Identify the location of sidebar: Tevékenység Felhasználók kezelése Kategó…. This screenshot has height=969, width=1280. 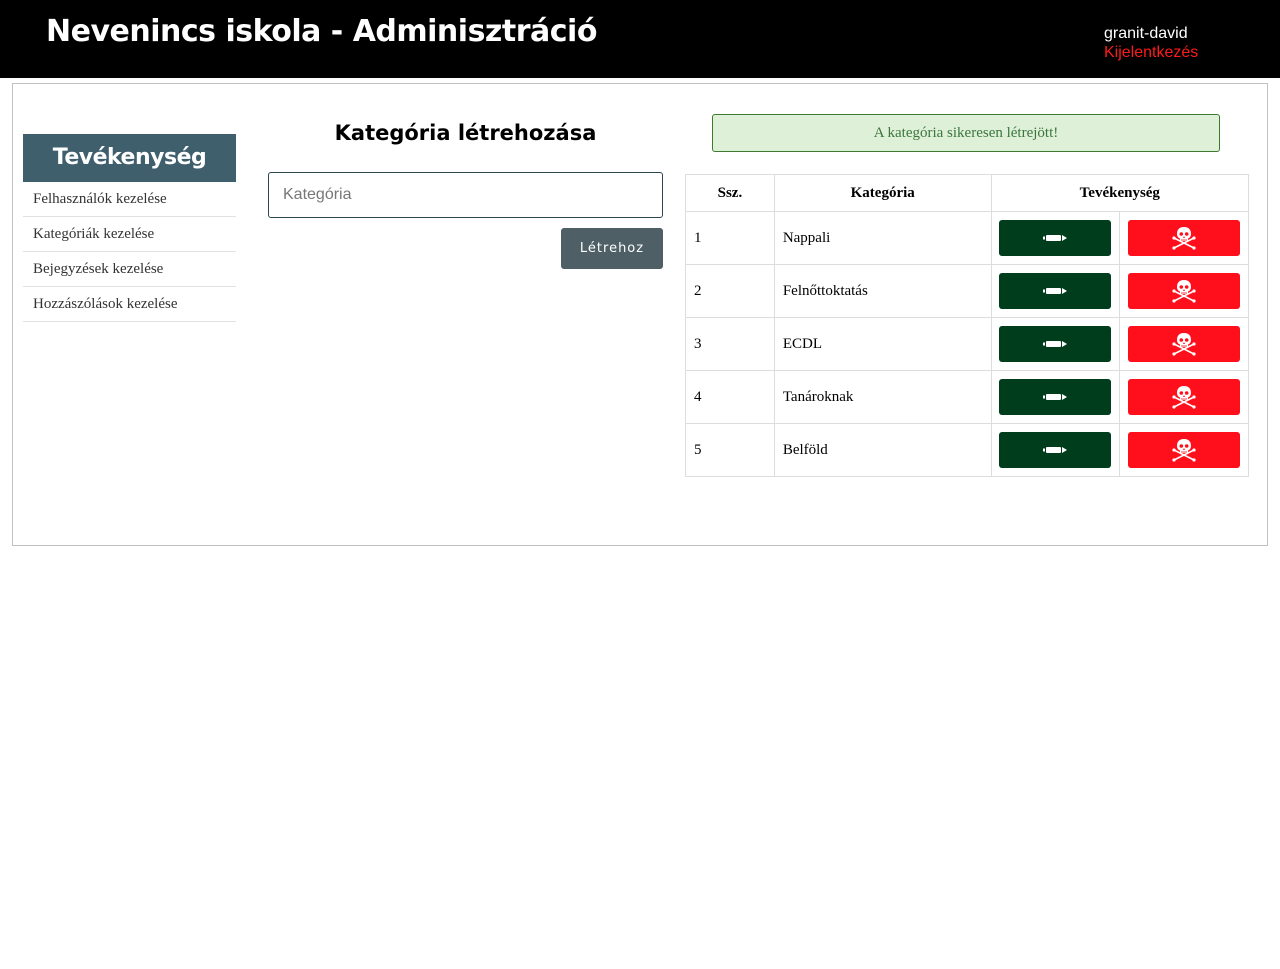
(129, 228).